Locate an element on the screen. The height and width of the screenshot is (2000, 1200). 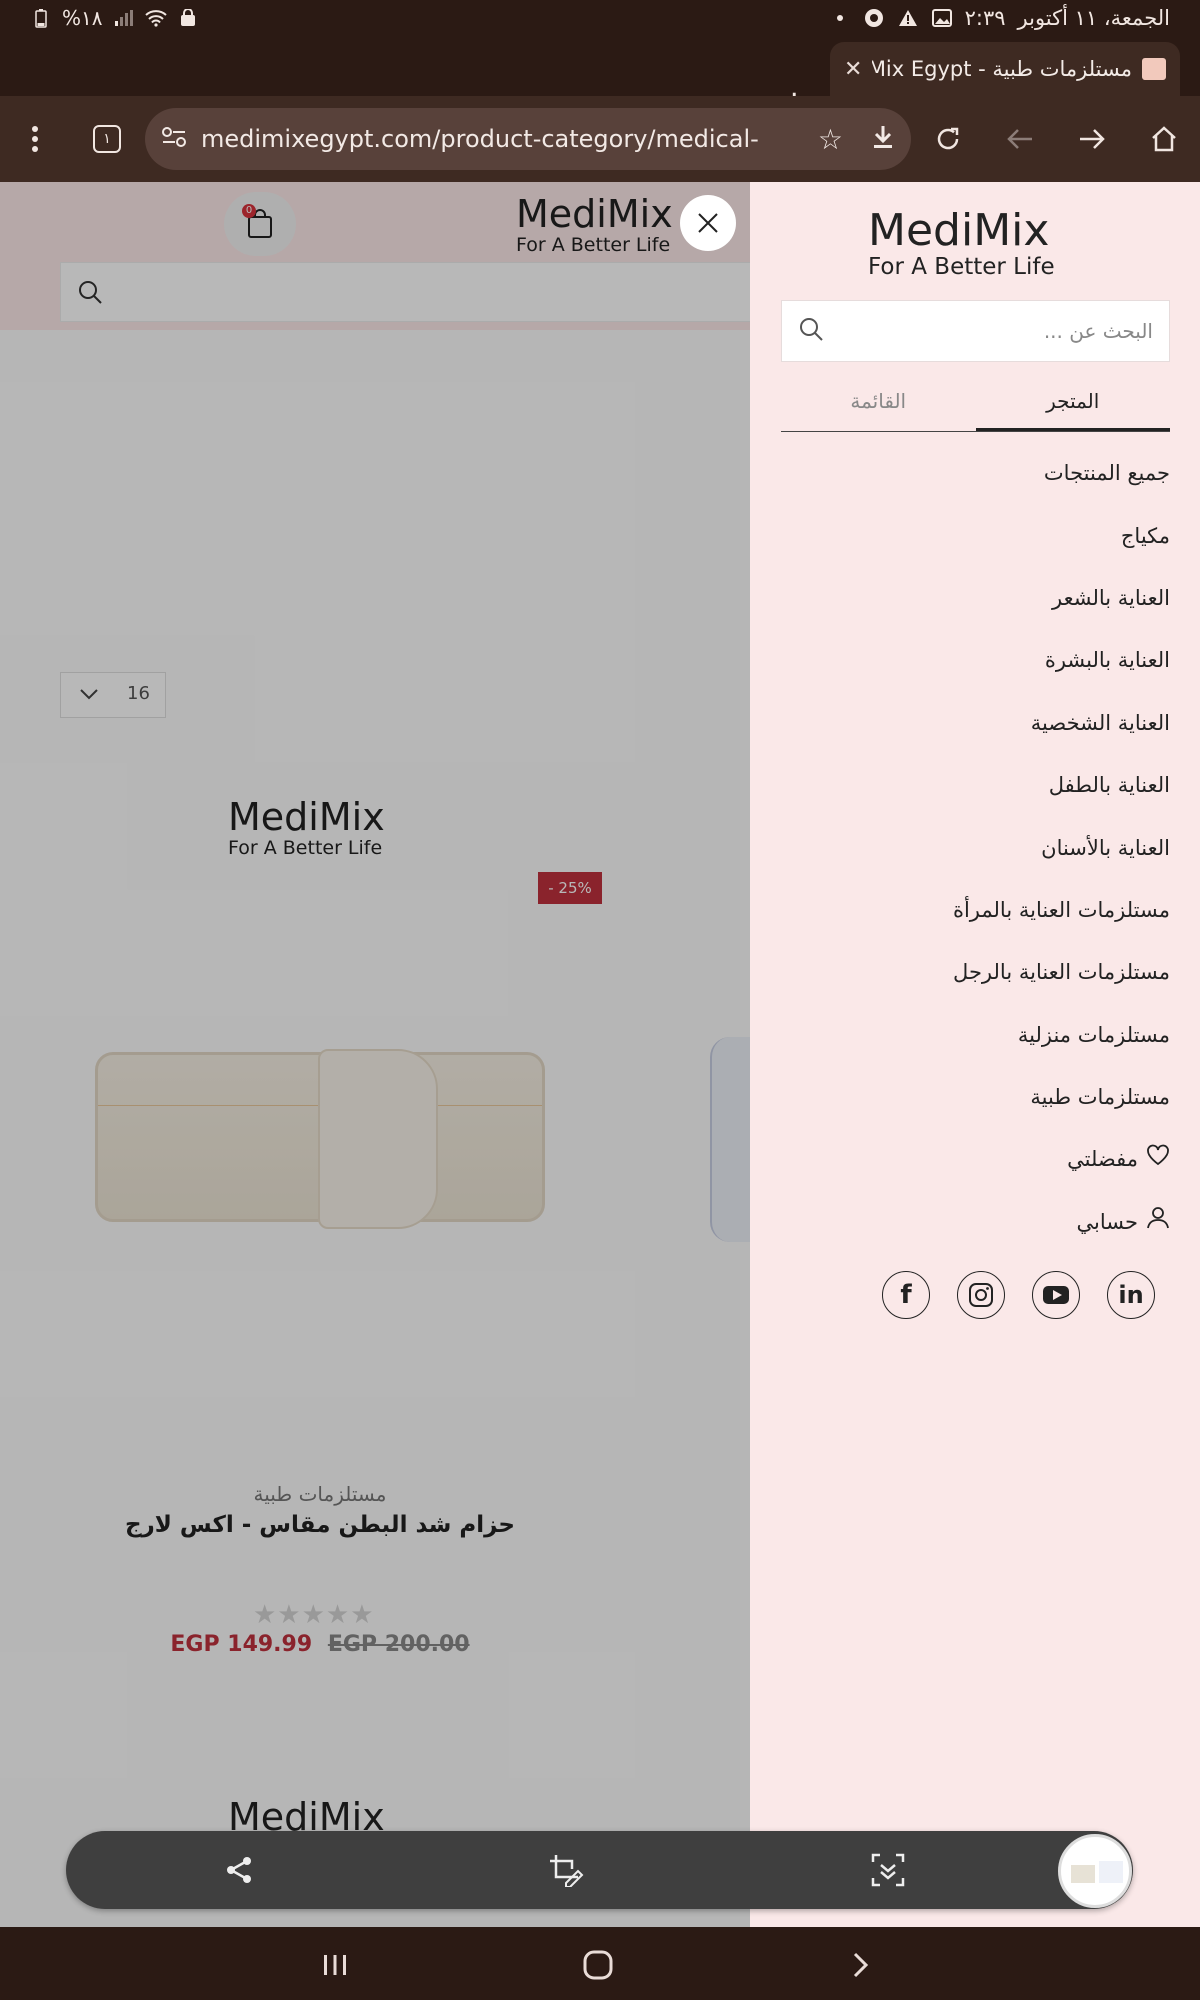
reload-button is located at coordinates (948, 139).